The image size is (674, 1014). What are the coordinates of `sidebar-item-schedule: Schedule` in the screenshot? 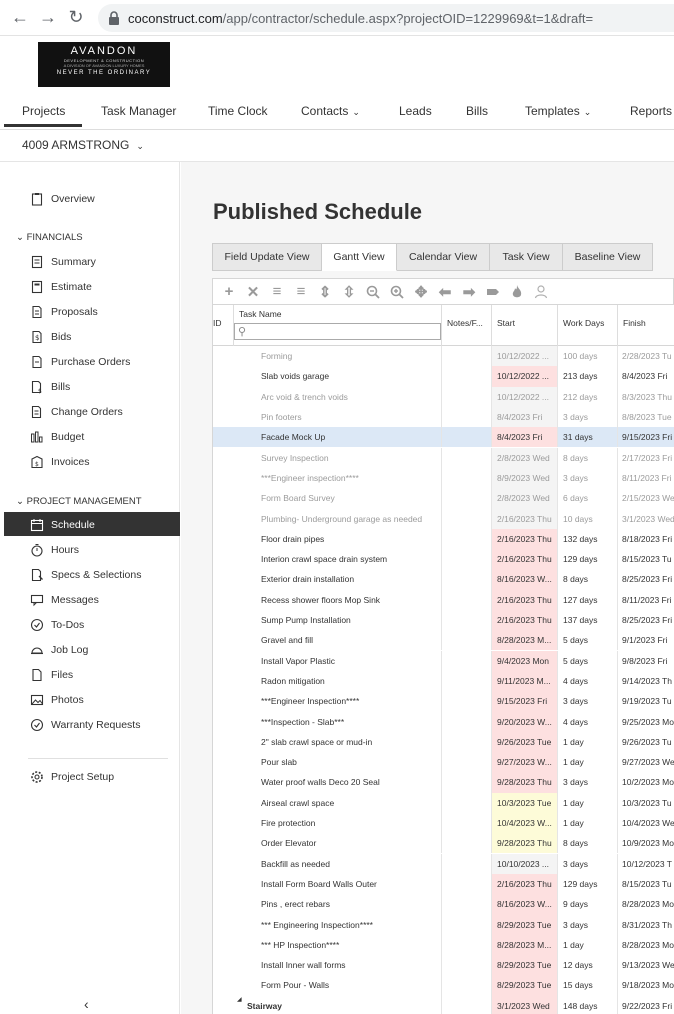 It's located at (62, 525).